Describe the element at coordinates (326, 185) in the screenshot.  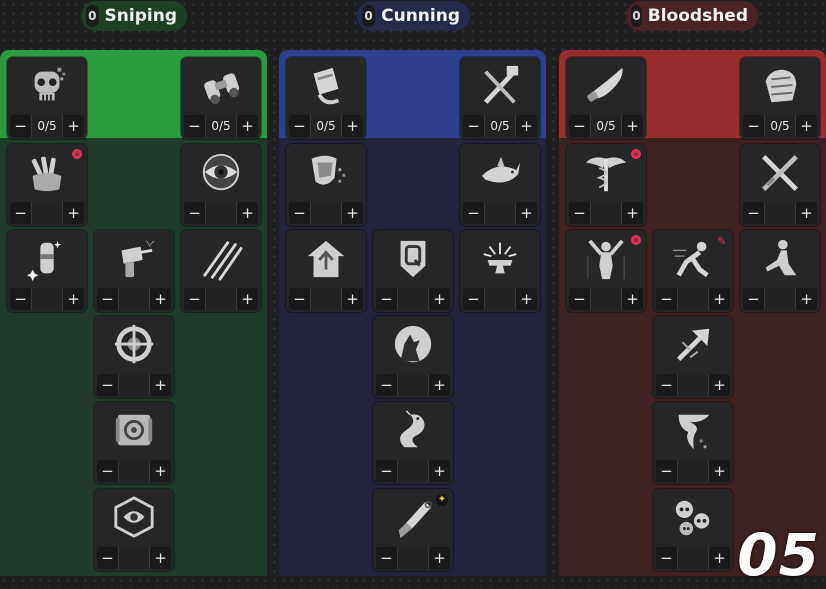
I see `skill-slot-dissolving-shield: − +` at that location.